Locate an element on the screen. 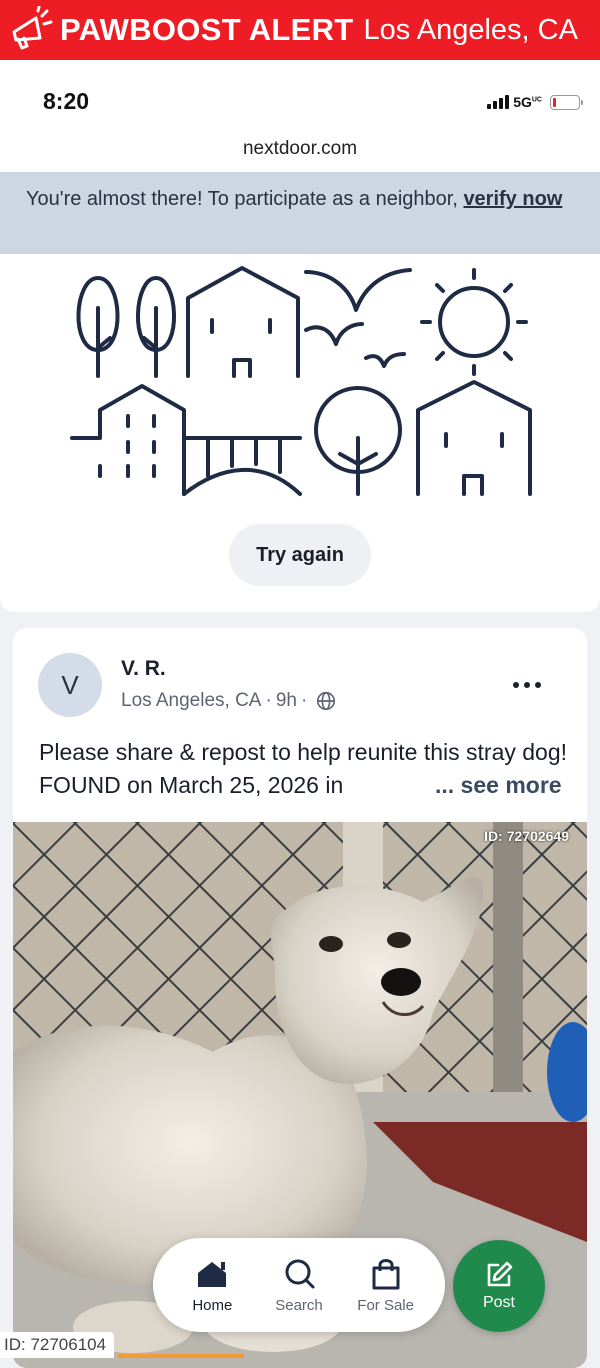 The image size is (600, 1368). compose-icon is located at coordinates (500, 1274).